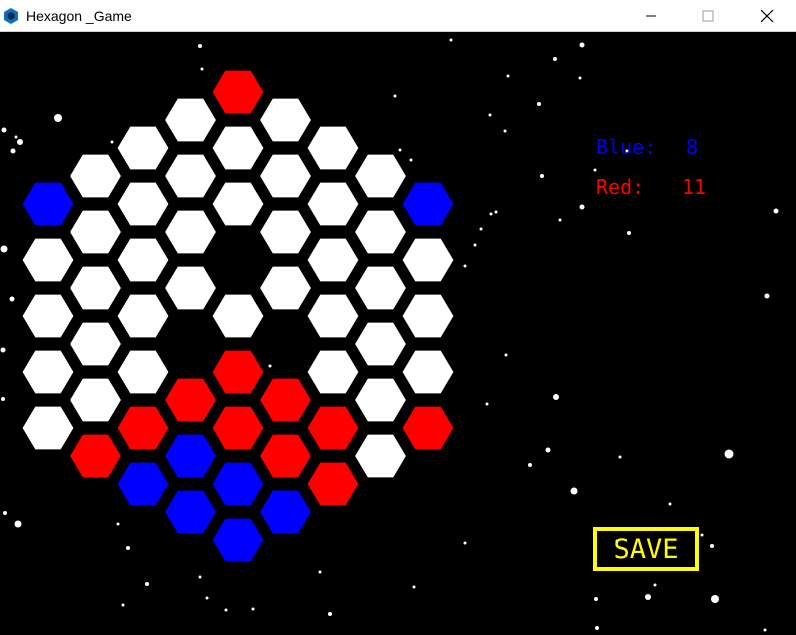  I want to click on maximize-button, so click(708, 16).